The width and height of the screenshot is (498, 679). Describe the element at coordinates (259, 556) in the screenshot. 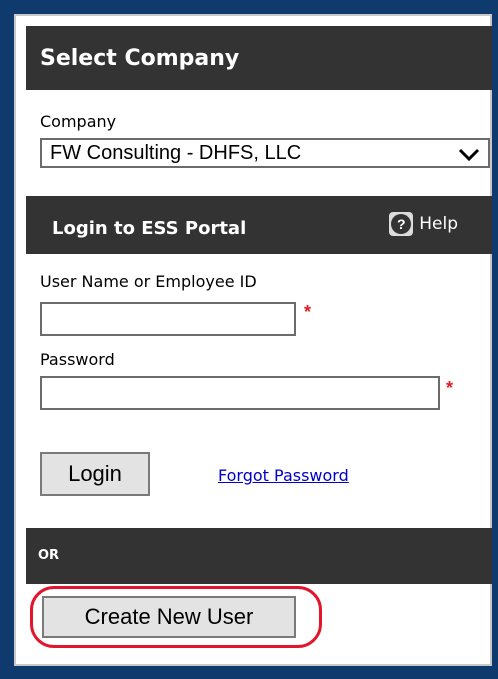

I see `or-divider: OR` at that location.